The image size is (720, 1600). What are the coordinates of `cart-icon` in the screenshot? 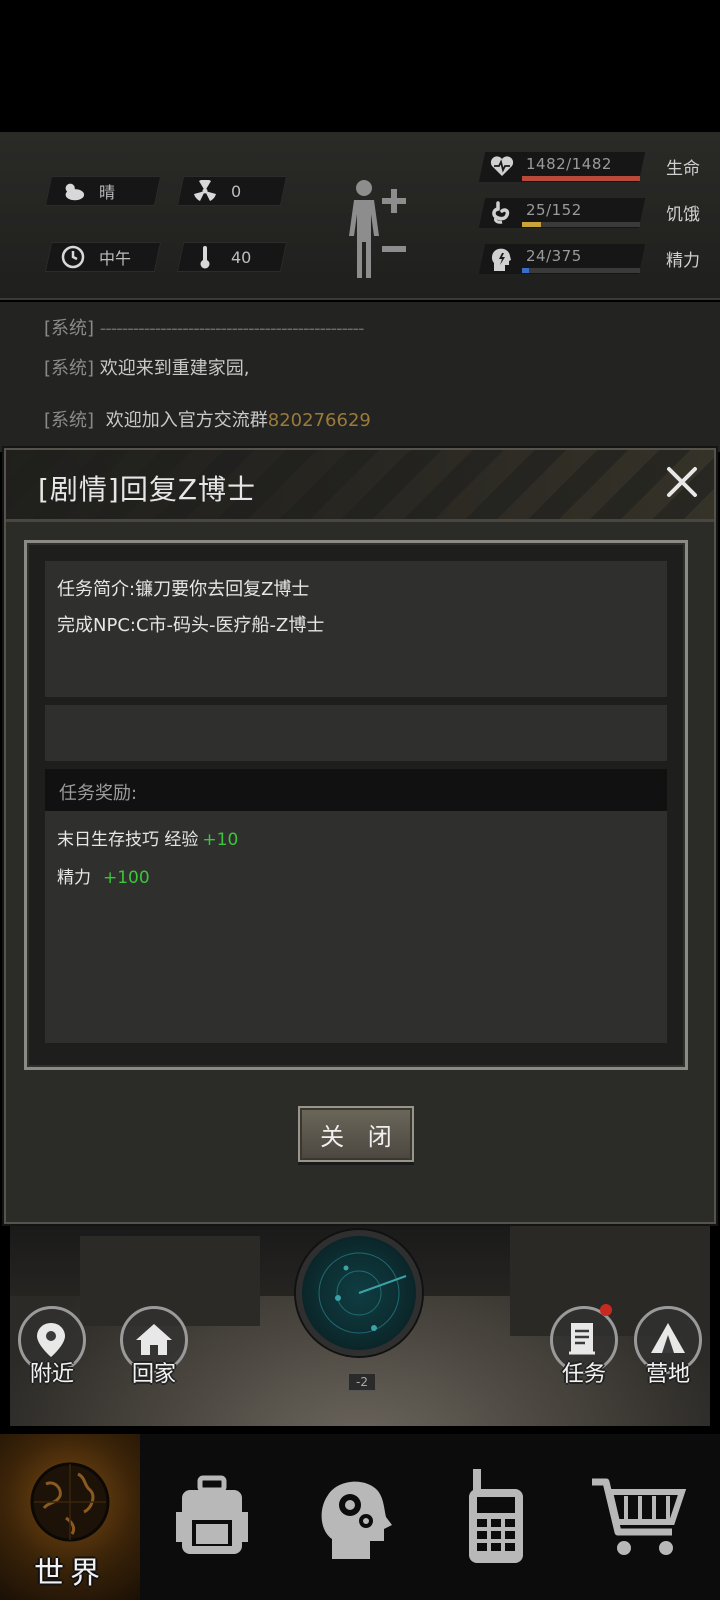 It's located at (639, 1516).